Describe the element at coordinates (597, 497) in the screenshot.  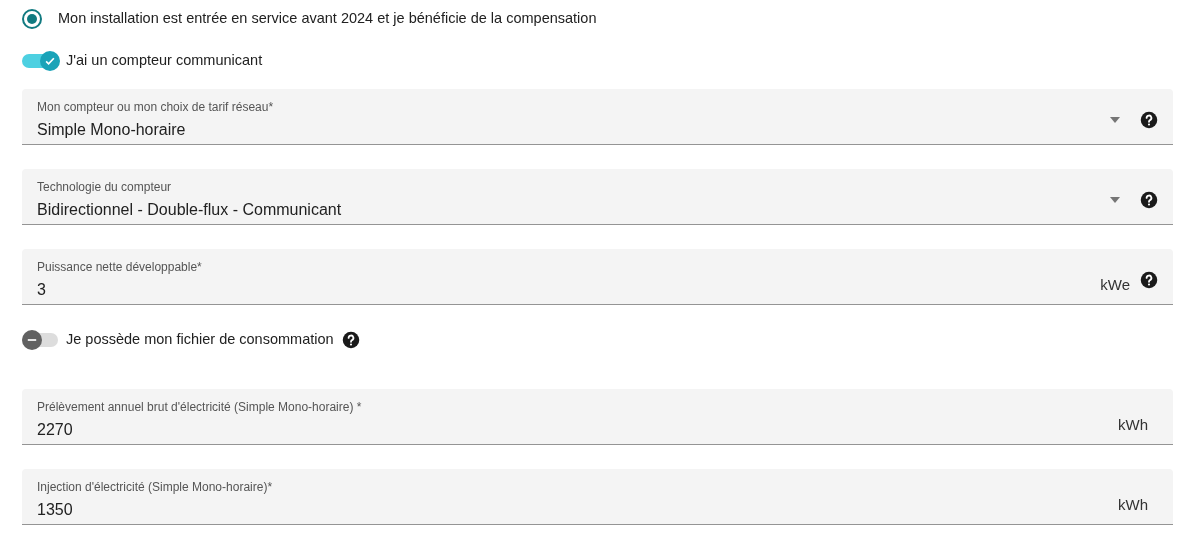
I see `input-field: Injection d'électricité (Simple Mono-horaire)* 1350 kWh` at that location.